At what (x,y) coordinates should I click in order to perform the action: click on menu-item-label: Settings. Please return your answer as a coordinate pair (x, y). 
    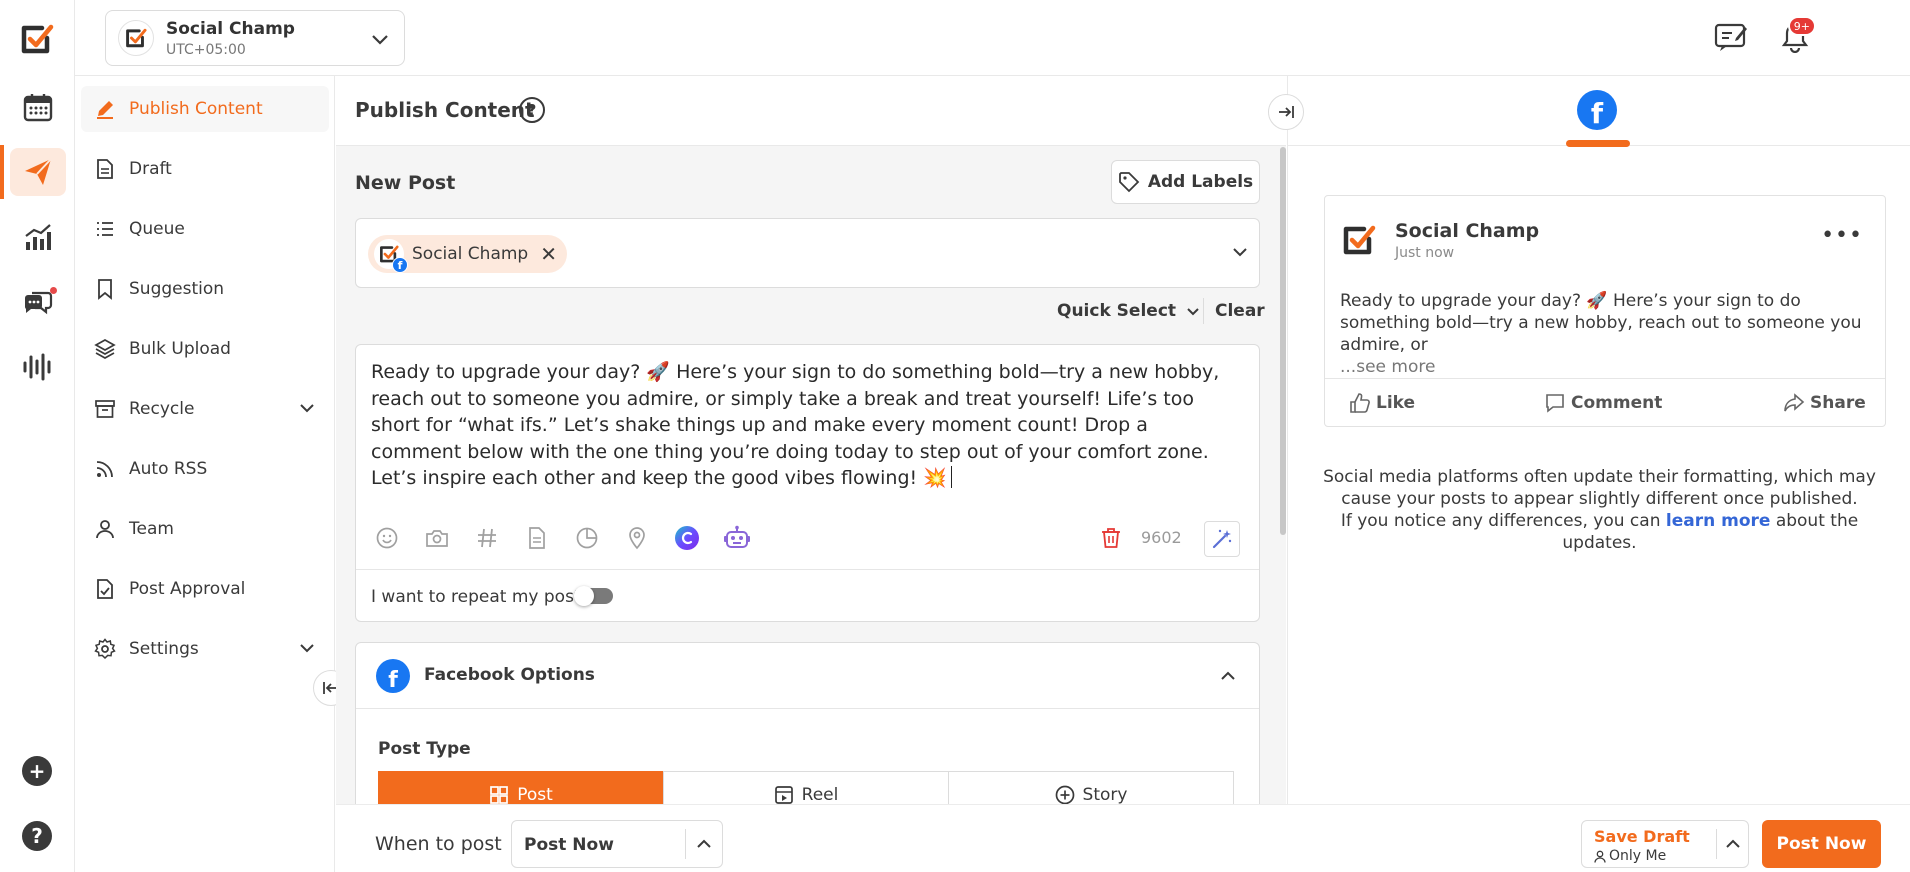
    Looking at the image, I should click on (164, 649).